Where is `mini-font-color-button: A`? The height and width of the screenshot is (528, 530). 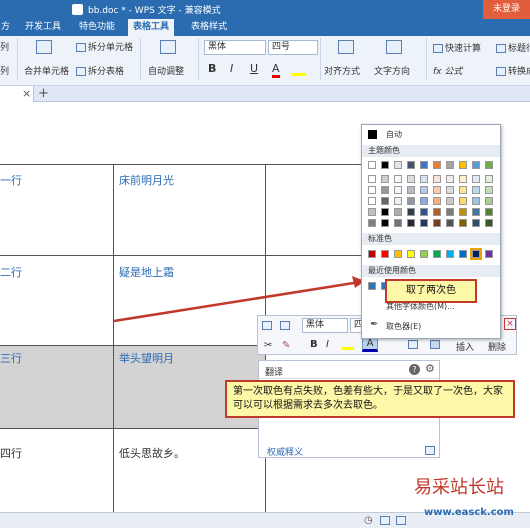 mini-font-color-button: A is located at coordinates (370, 344).